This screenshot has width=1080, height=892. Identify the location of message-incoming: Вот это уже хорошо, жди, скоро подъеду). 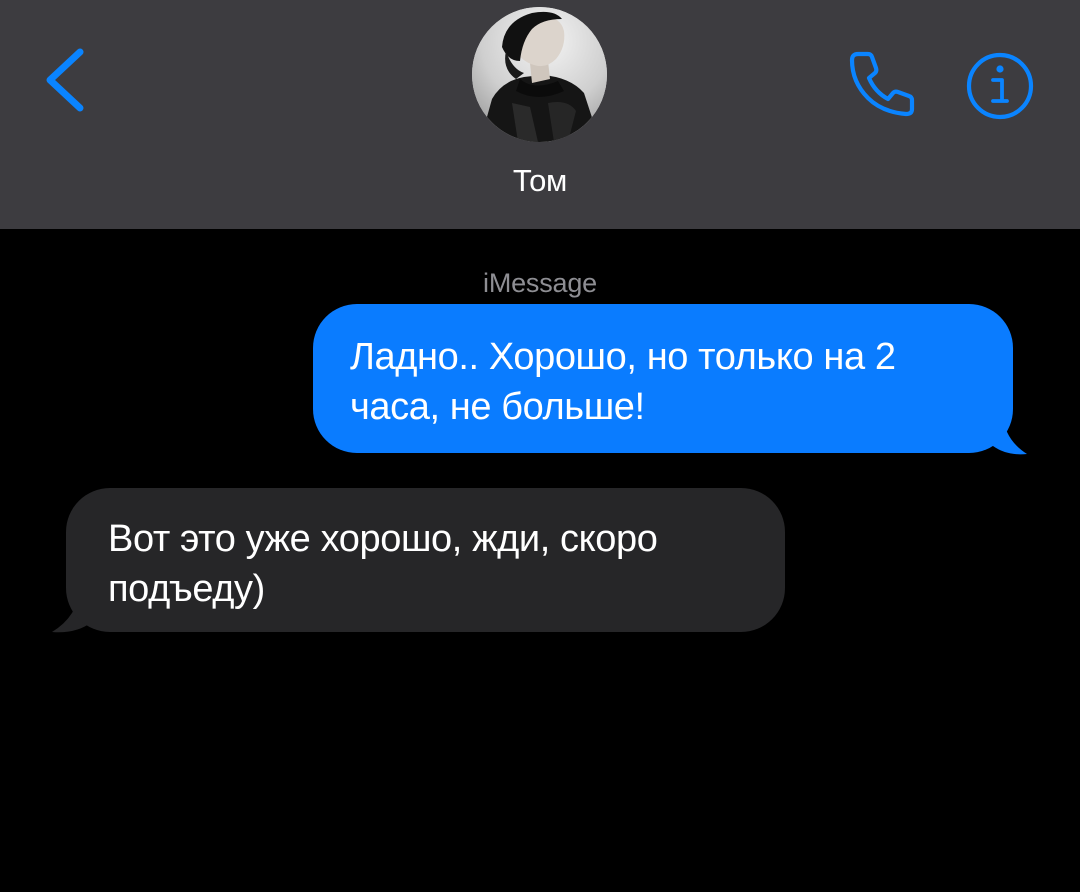
(418, 561).